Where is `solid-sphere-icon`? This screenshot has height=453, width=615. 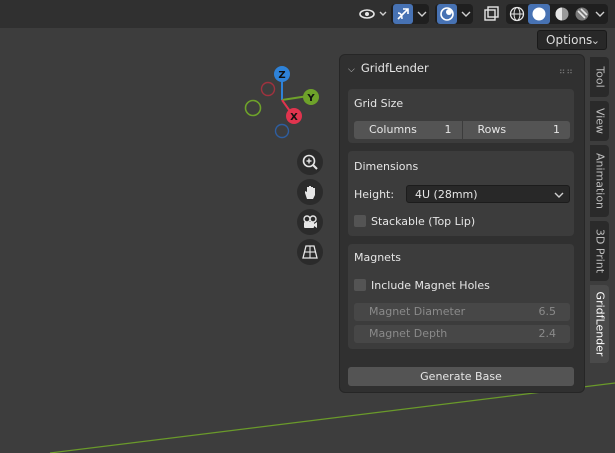 solid-sphere-icon is located at coordinates (539, 14).